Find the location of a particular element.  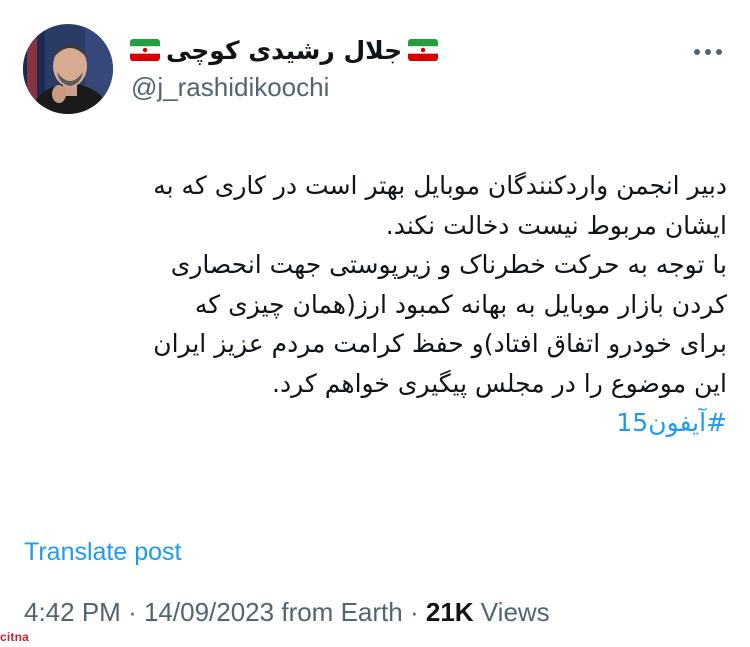

tweet-line: ایشان مربوط نیست دخالت نکند. is located at coordinates (556, 225).